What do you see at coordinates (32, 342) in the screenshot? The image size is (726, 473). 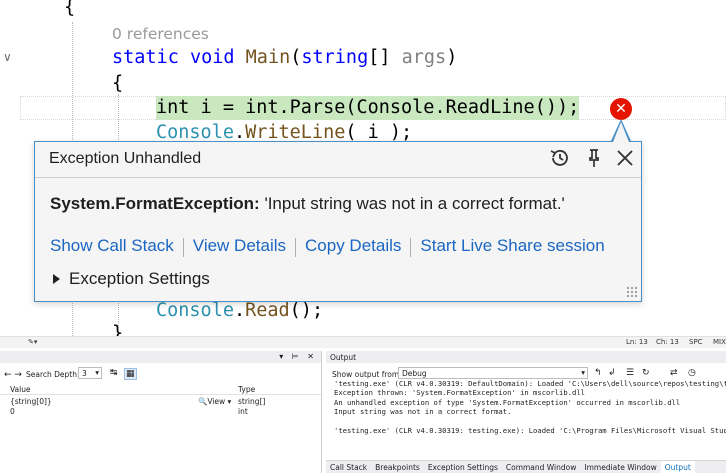 I see `brush-icon: ✎▾` at bounding box center [32, 342].